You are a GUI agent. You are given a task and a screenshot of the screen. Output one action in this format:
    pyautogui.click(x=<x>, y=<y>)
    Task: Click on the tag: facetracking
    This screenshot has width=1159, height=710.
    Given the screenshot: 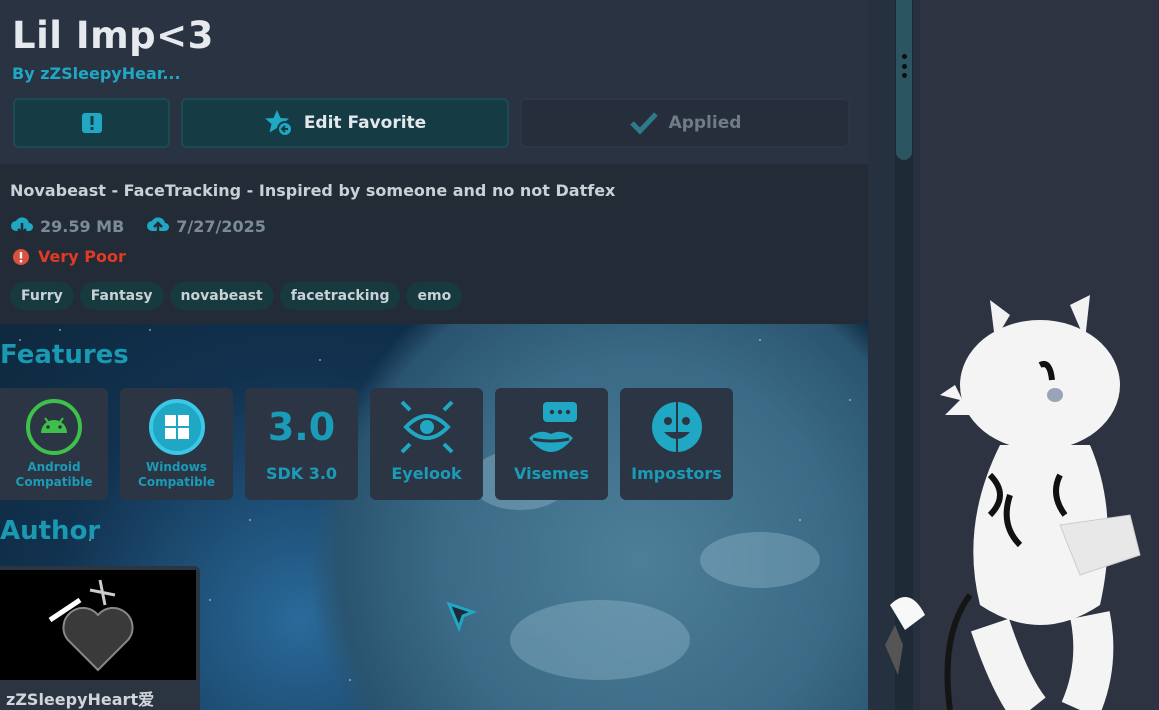 What is the action you would take?
    pyautogui.click(x=340, y=296)
    